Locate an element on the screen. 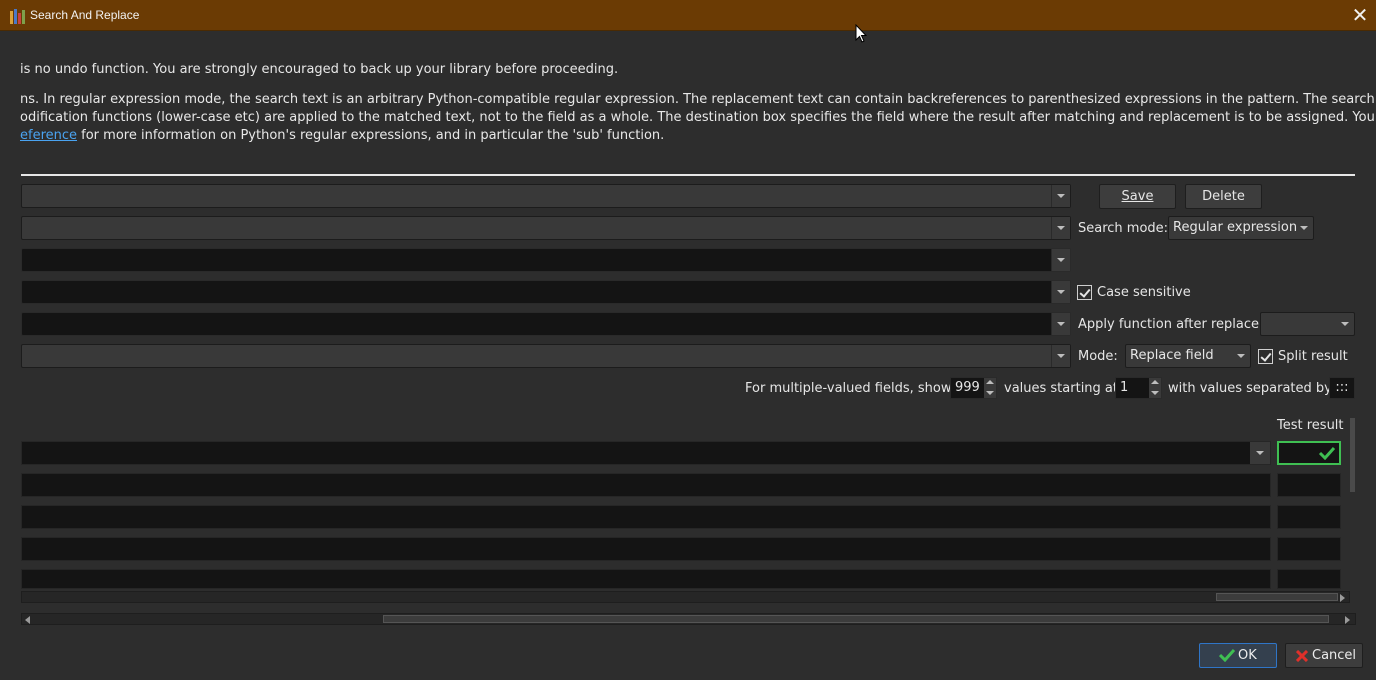  cancel-button: Cancel is located at coordinates (1324, 655).